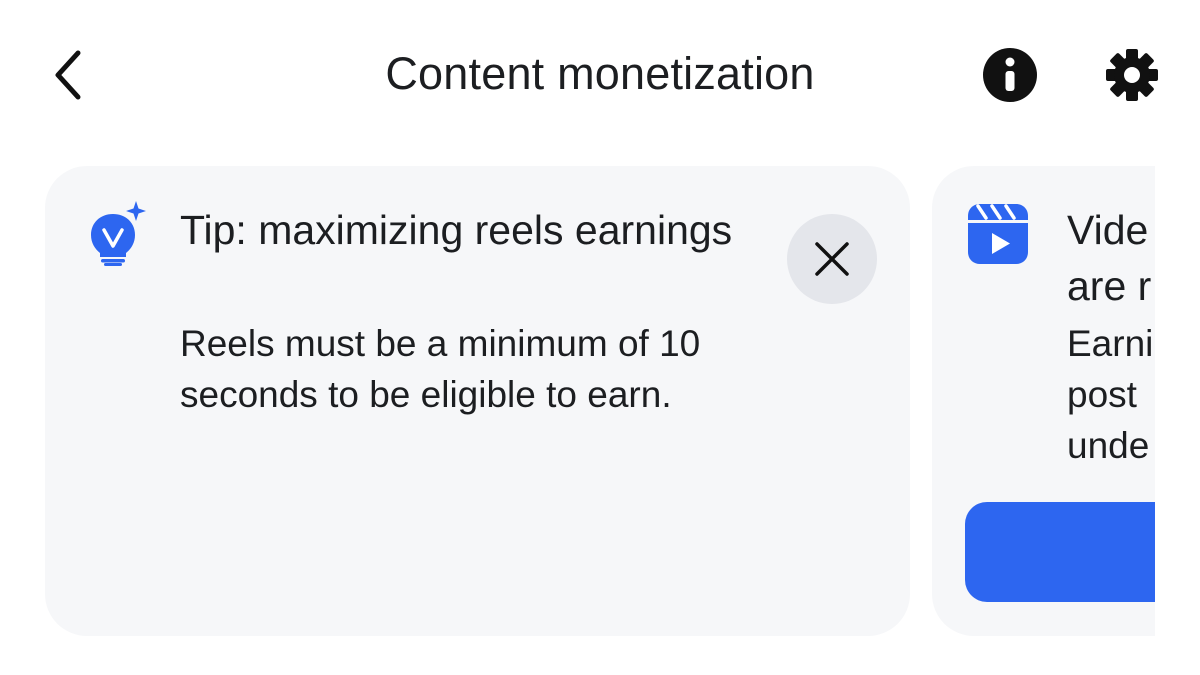 This screenshot has width=1200, height=675. I want to click on close-icon, so click(832, 259).